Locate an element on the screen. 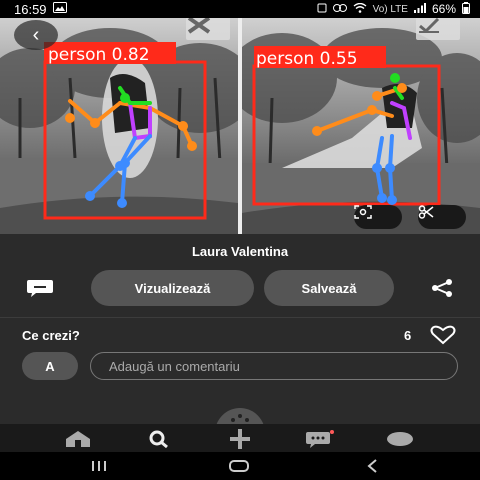 This screenshot has height=480, width=480. like-count: 6 is located at coordinates (408, 335).